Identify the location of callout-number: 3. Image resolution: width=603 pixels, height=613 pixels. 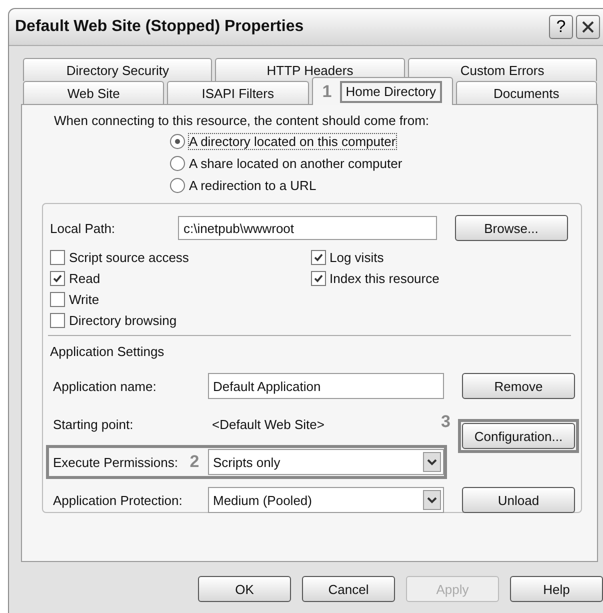
(445, 422).